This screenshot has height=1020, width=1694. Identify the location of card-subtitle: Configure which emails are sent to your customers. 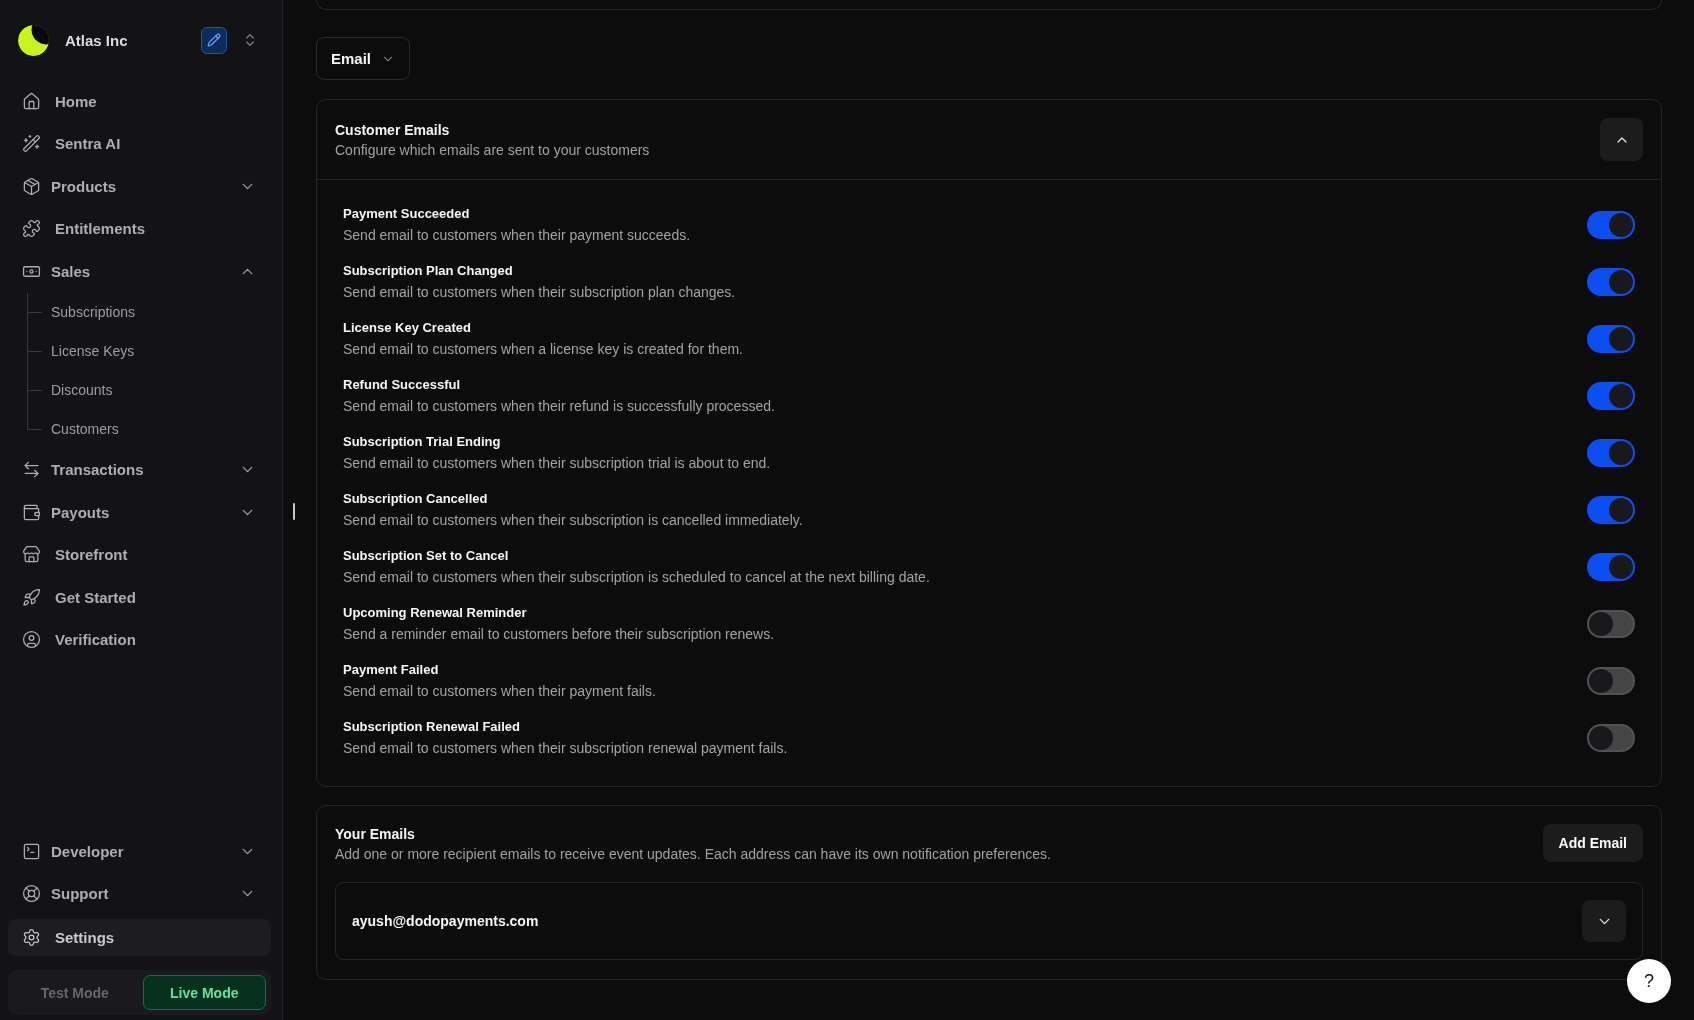
(492, 150).